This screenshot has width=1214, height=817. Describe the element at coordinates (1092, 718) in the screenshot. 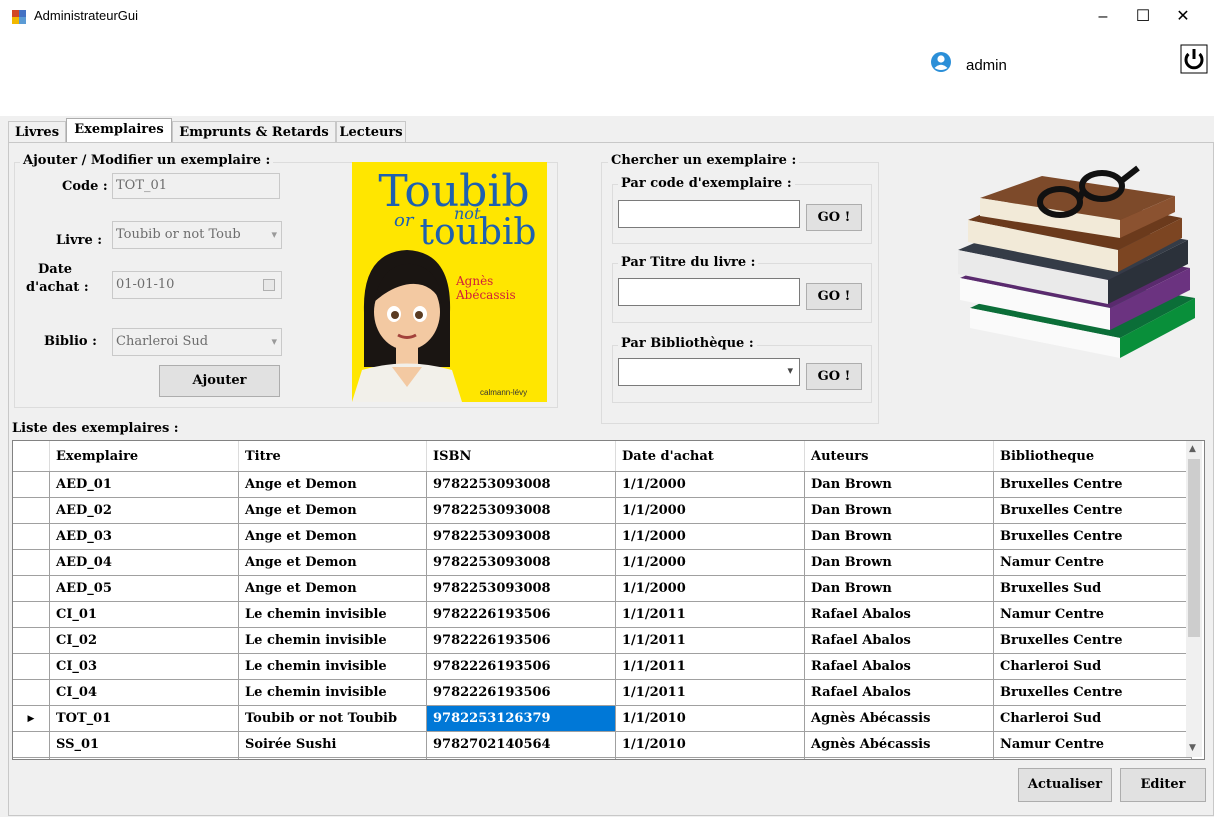

I see `cell-bibliotheque: Charleroi Sud` at that location.